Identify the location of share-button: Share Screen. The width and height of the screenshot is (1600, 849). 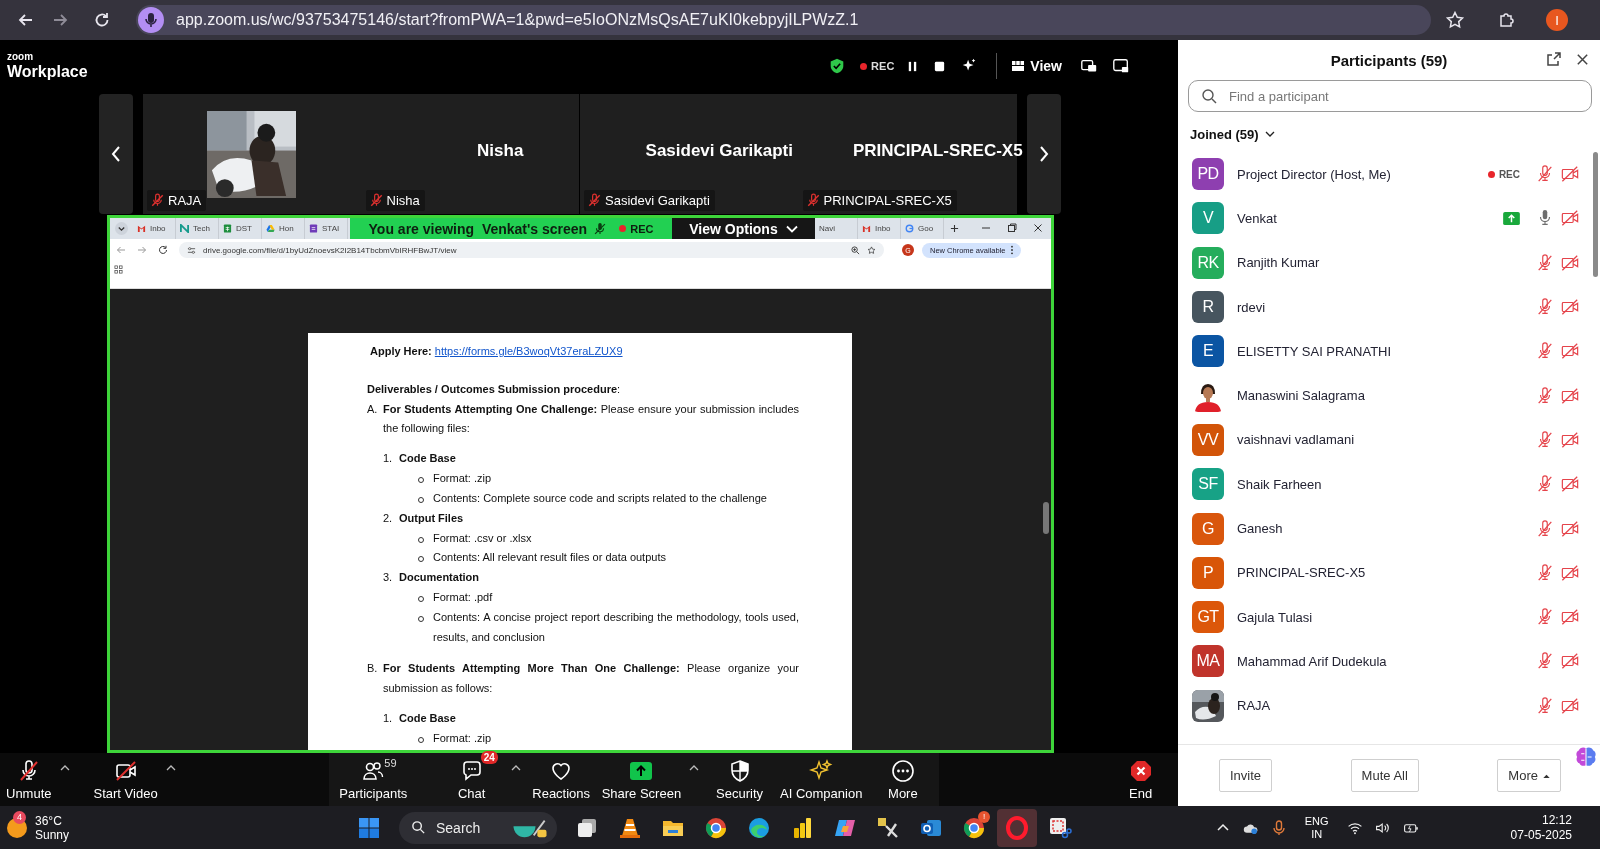
(641, 779).